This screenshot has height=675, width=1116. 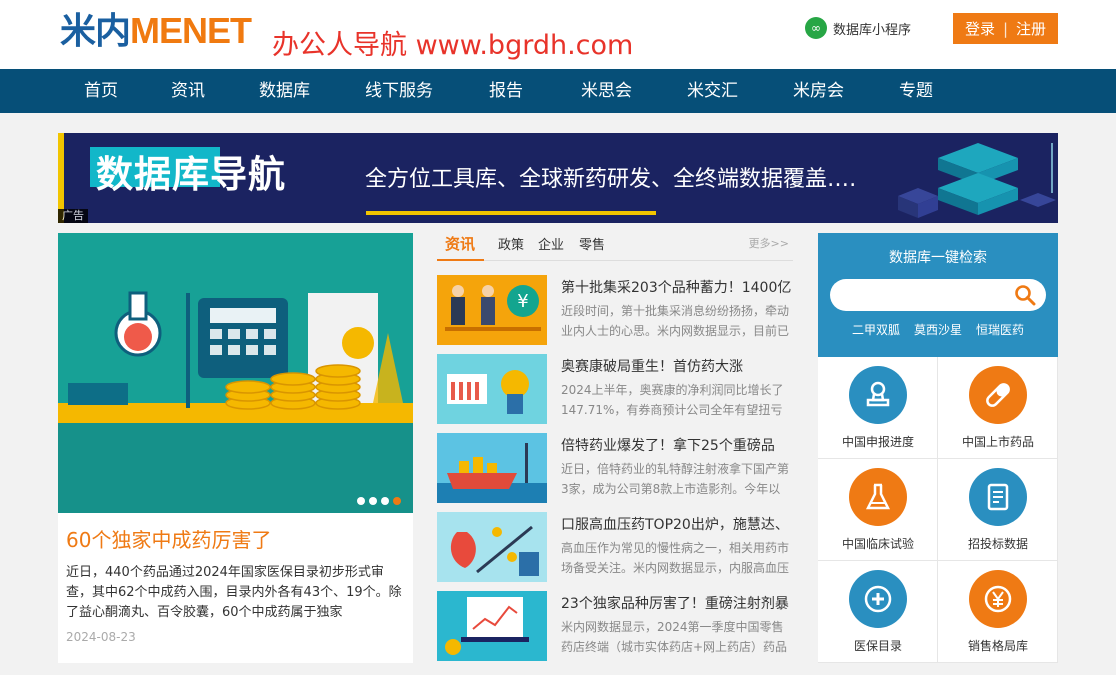 What do you see at coordinates (816, 28) in the screenshot?
I see `mini-program-icon: ∞` at bounding box center [816, 28].